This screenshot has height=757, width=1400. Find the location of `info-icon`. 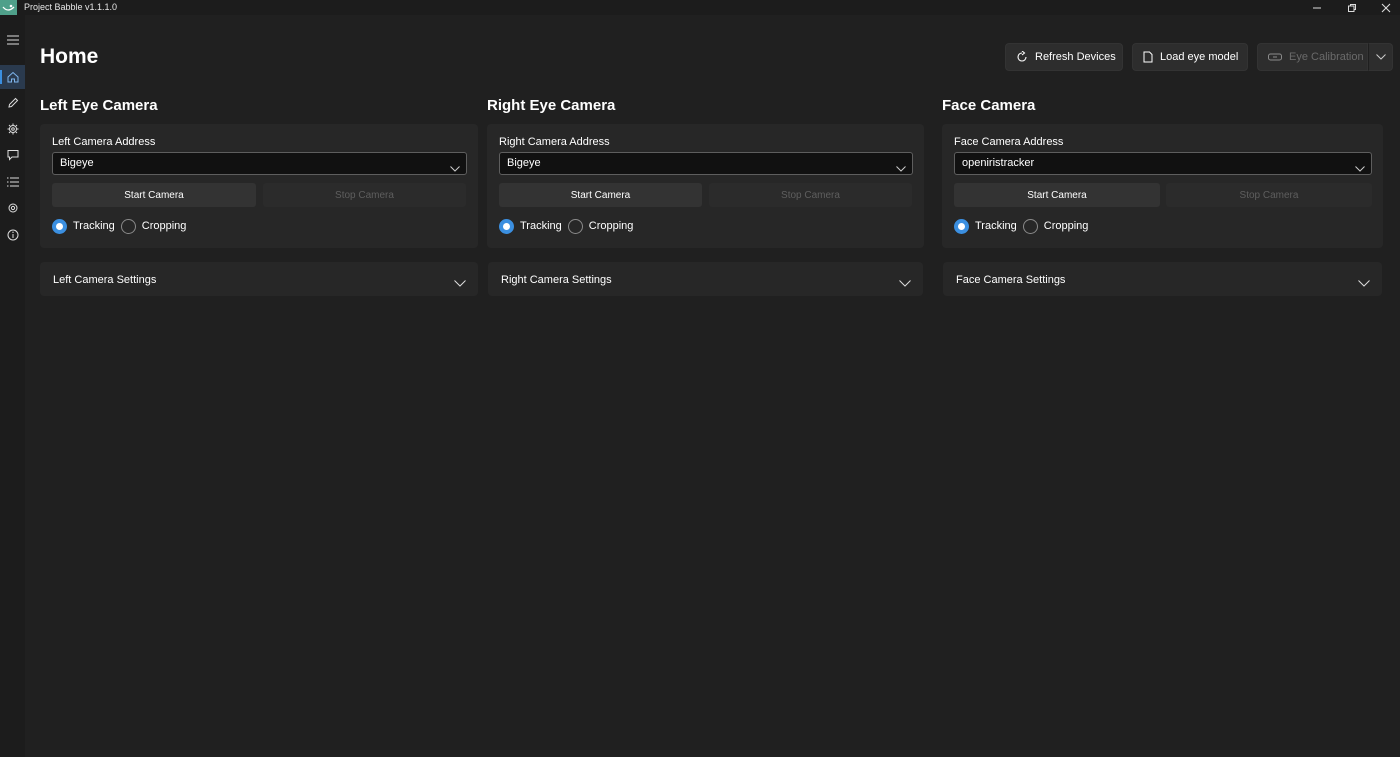

info-icon is located at coordinates (13, 235).